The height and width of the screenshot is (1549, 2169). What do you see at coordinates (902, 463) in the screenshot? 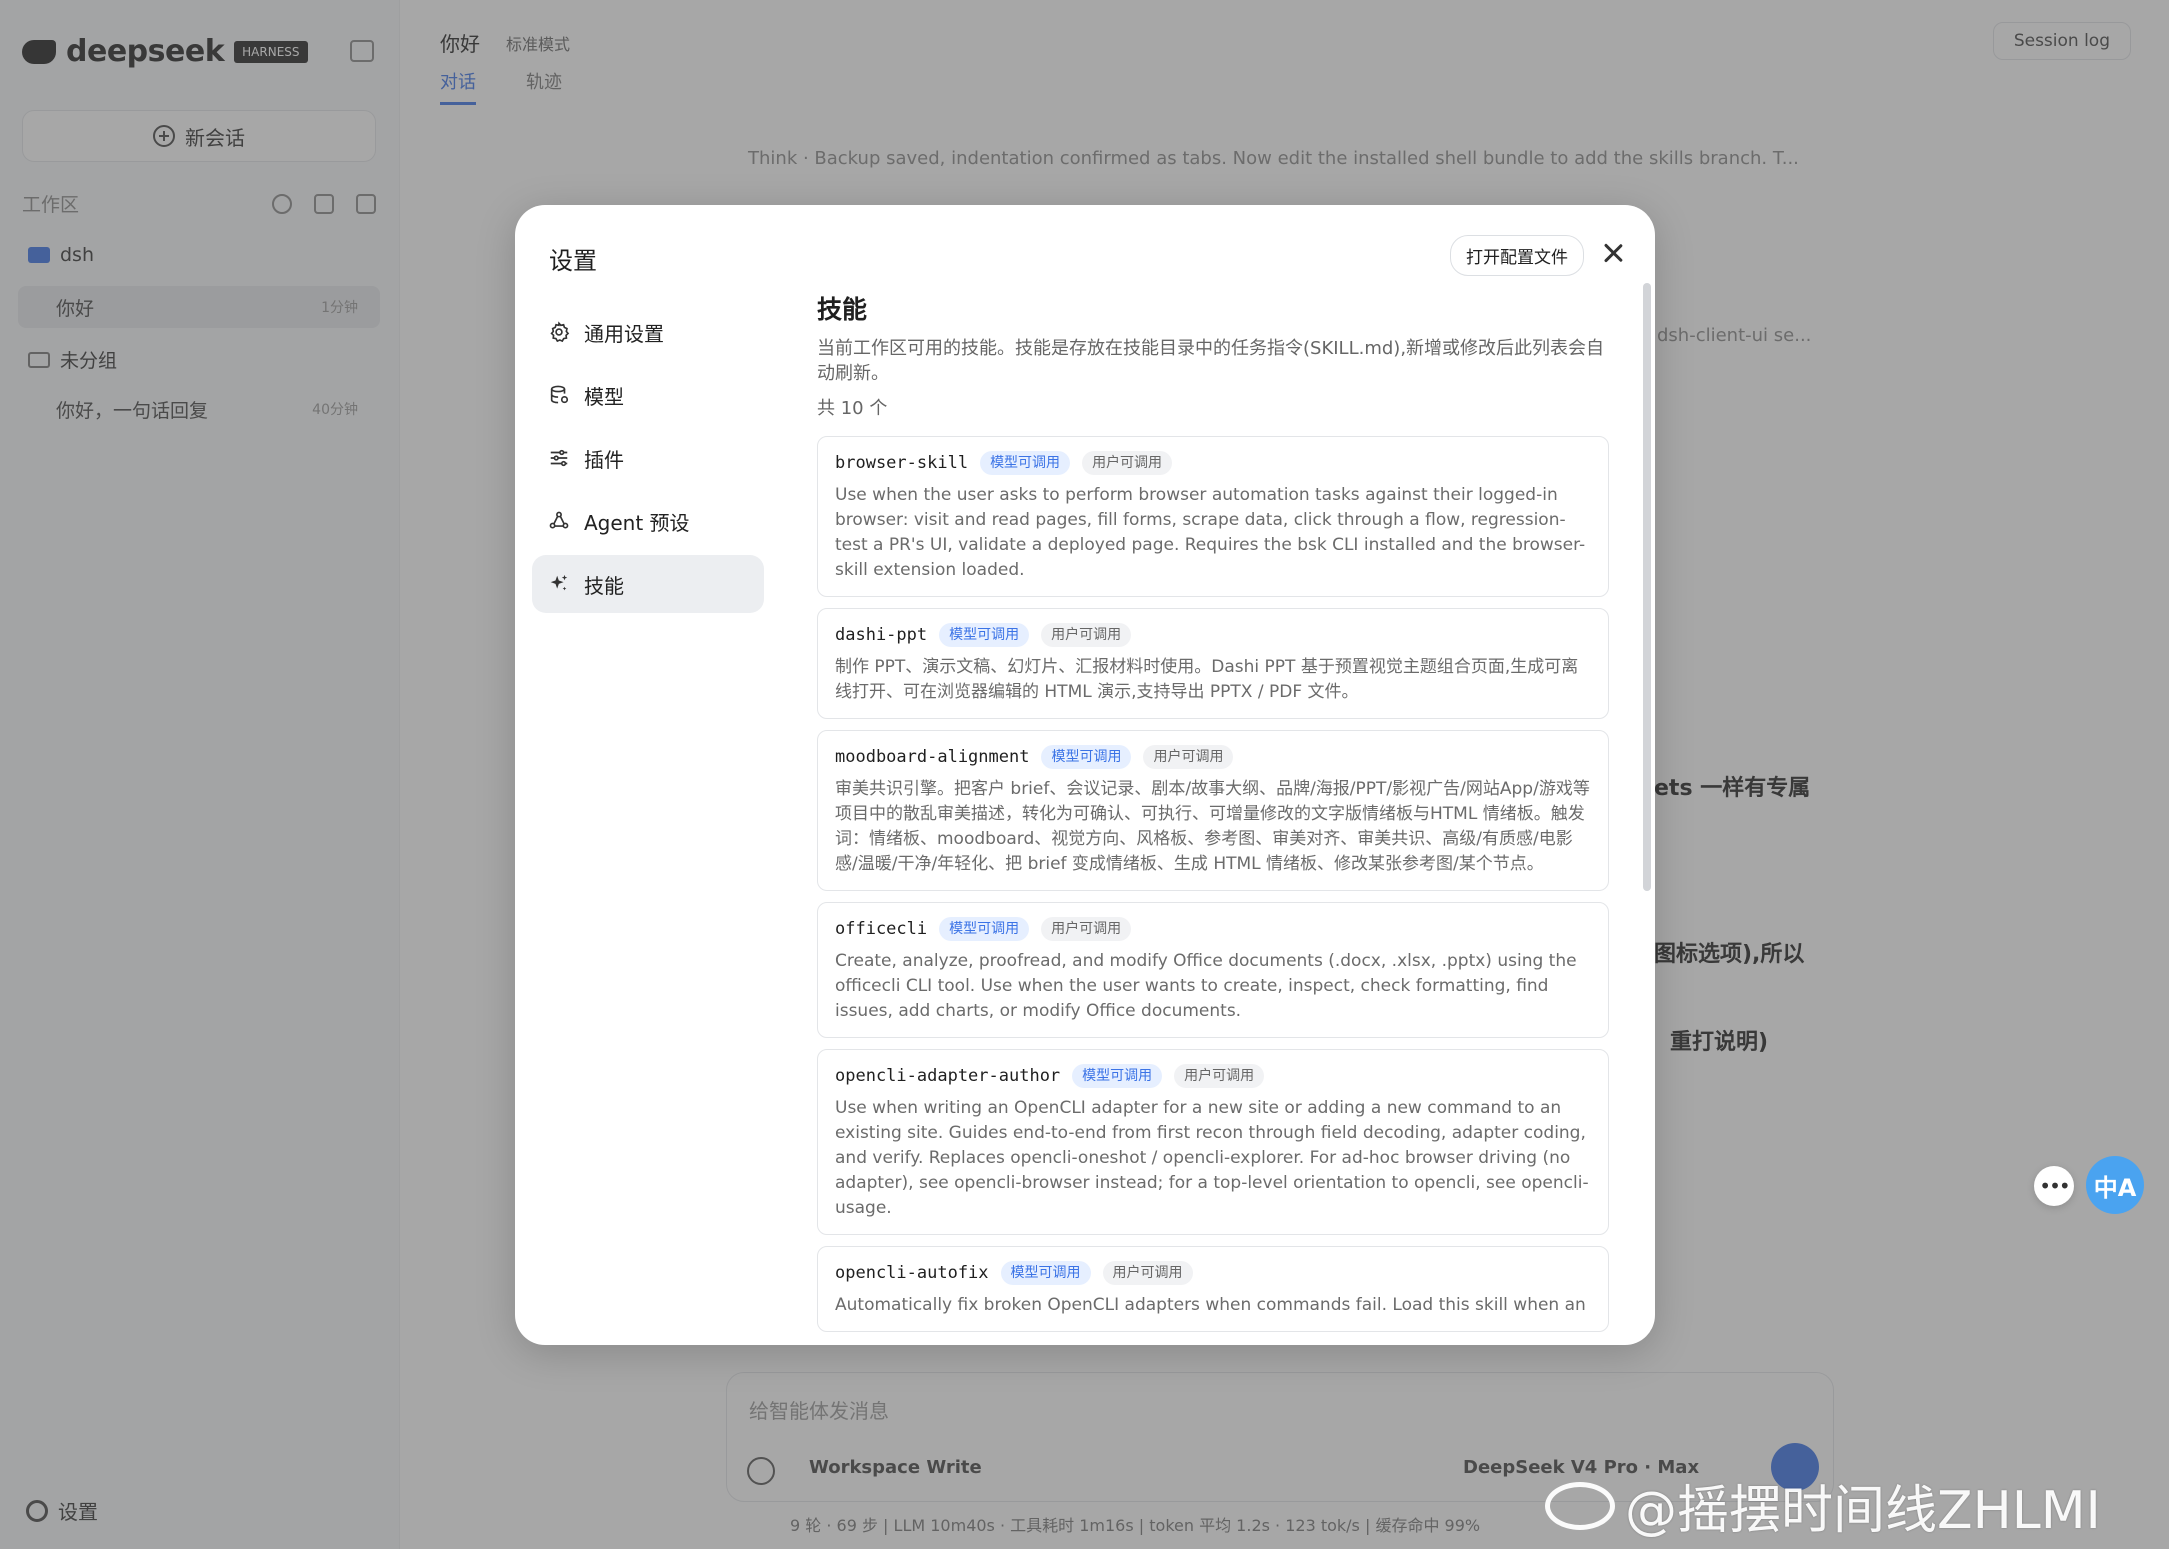
I see `skill-name: browser-skill` at bounding box center [902, 463].